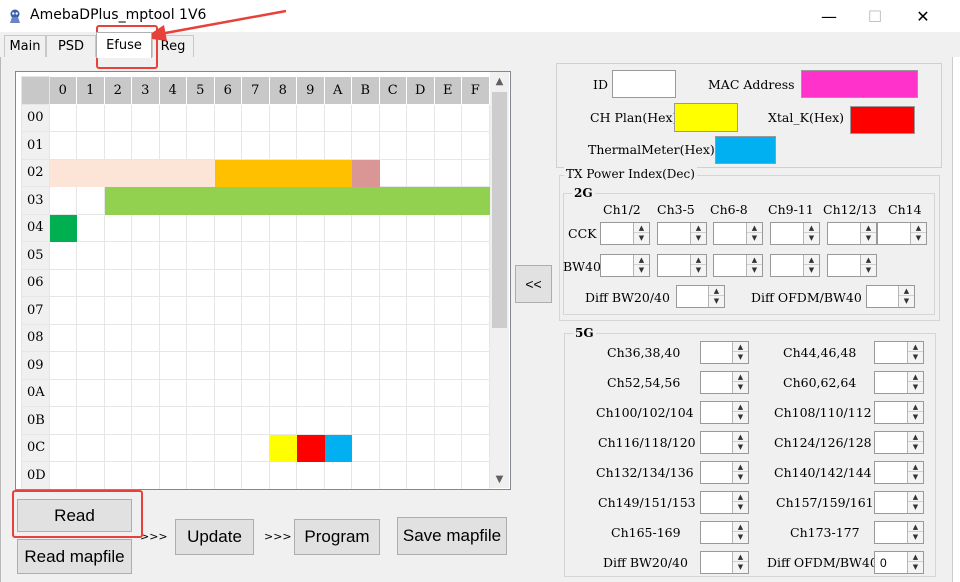 The height and width of the screenshot is (582, 960). Describe the element at coordinates (700, 296) in the screenshot. I see `diff-bw-spinbox-2g: ▲ ▼` at that location.